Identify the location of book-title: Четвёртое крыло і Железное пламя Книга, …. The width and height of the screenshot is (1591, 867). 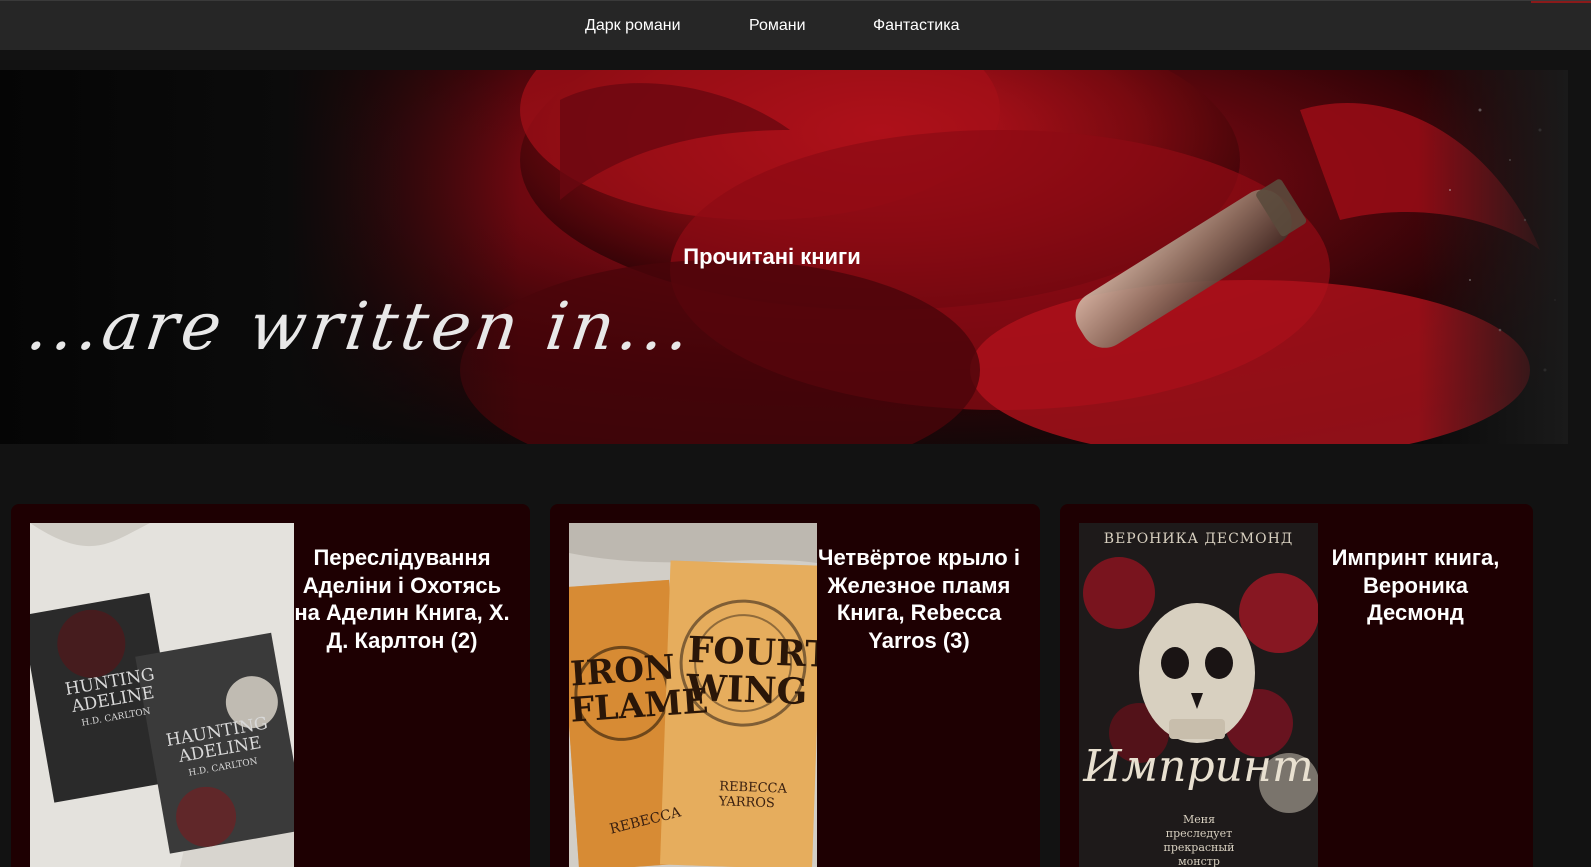
(919, 599).